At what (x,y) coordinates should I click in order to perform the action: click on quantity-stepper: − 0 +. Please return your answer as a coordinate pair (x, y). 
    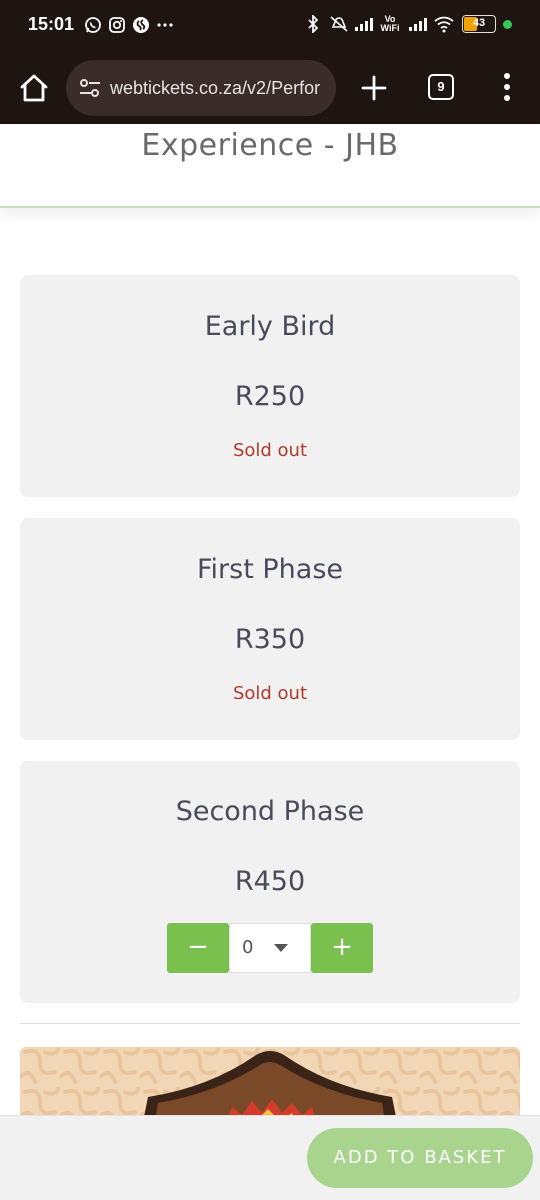
    Looking at the image, I should click on (270, 948).